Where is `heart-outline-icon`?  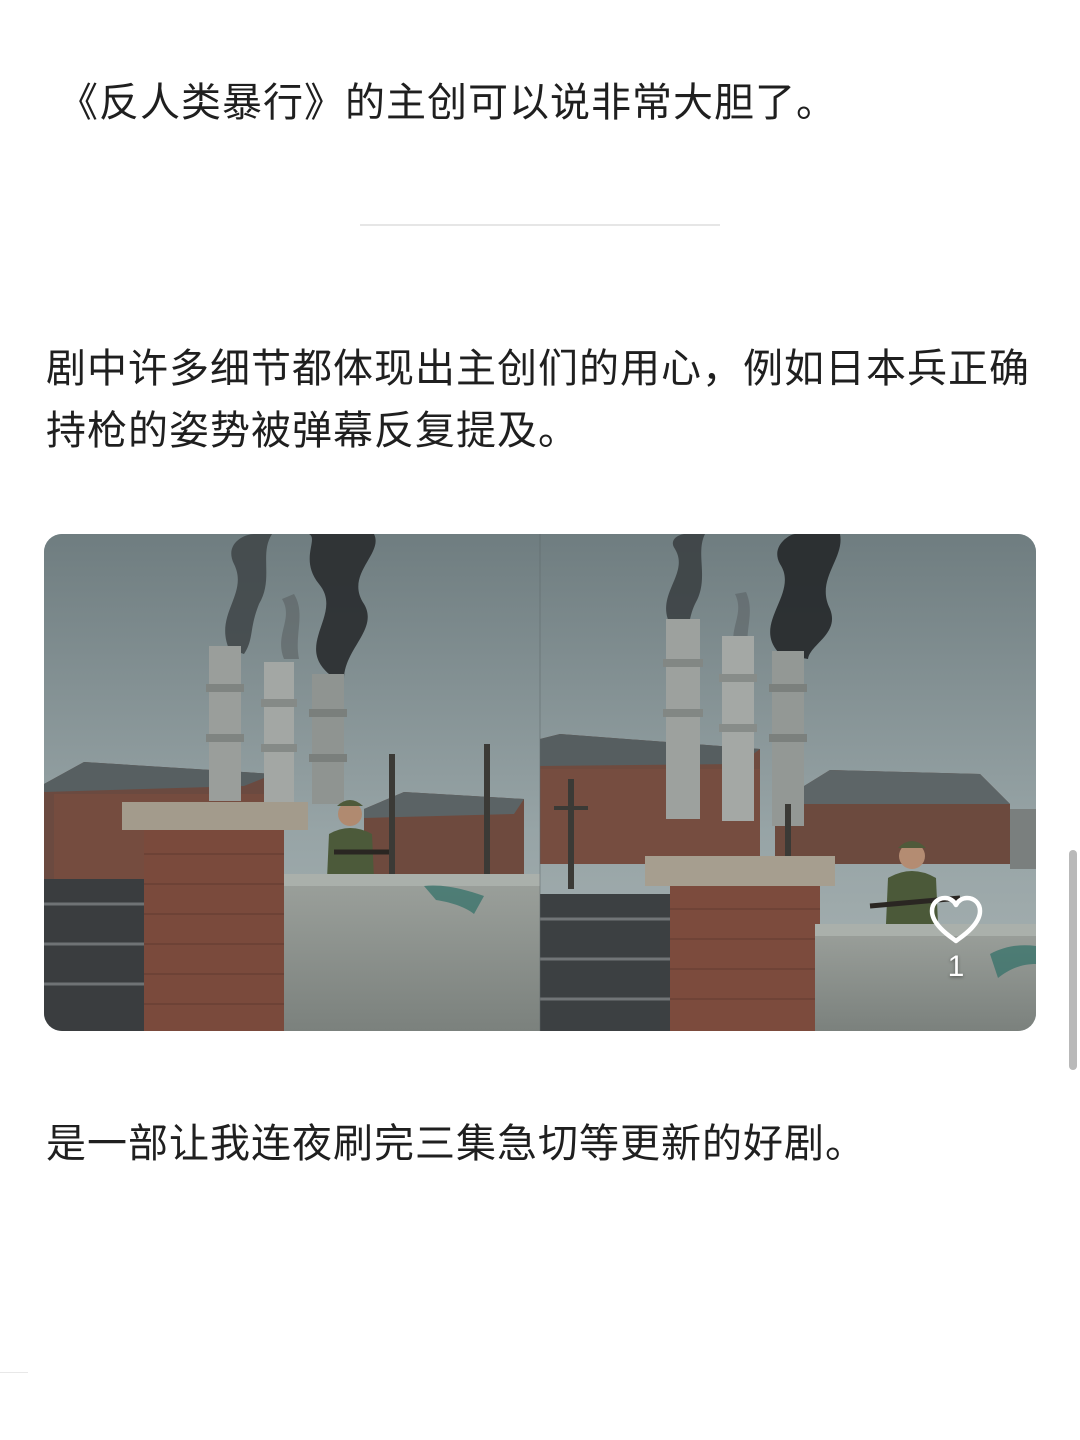 heart-outline-icon is located at coordinates (956, 920).